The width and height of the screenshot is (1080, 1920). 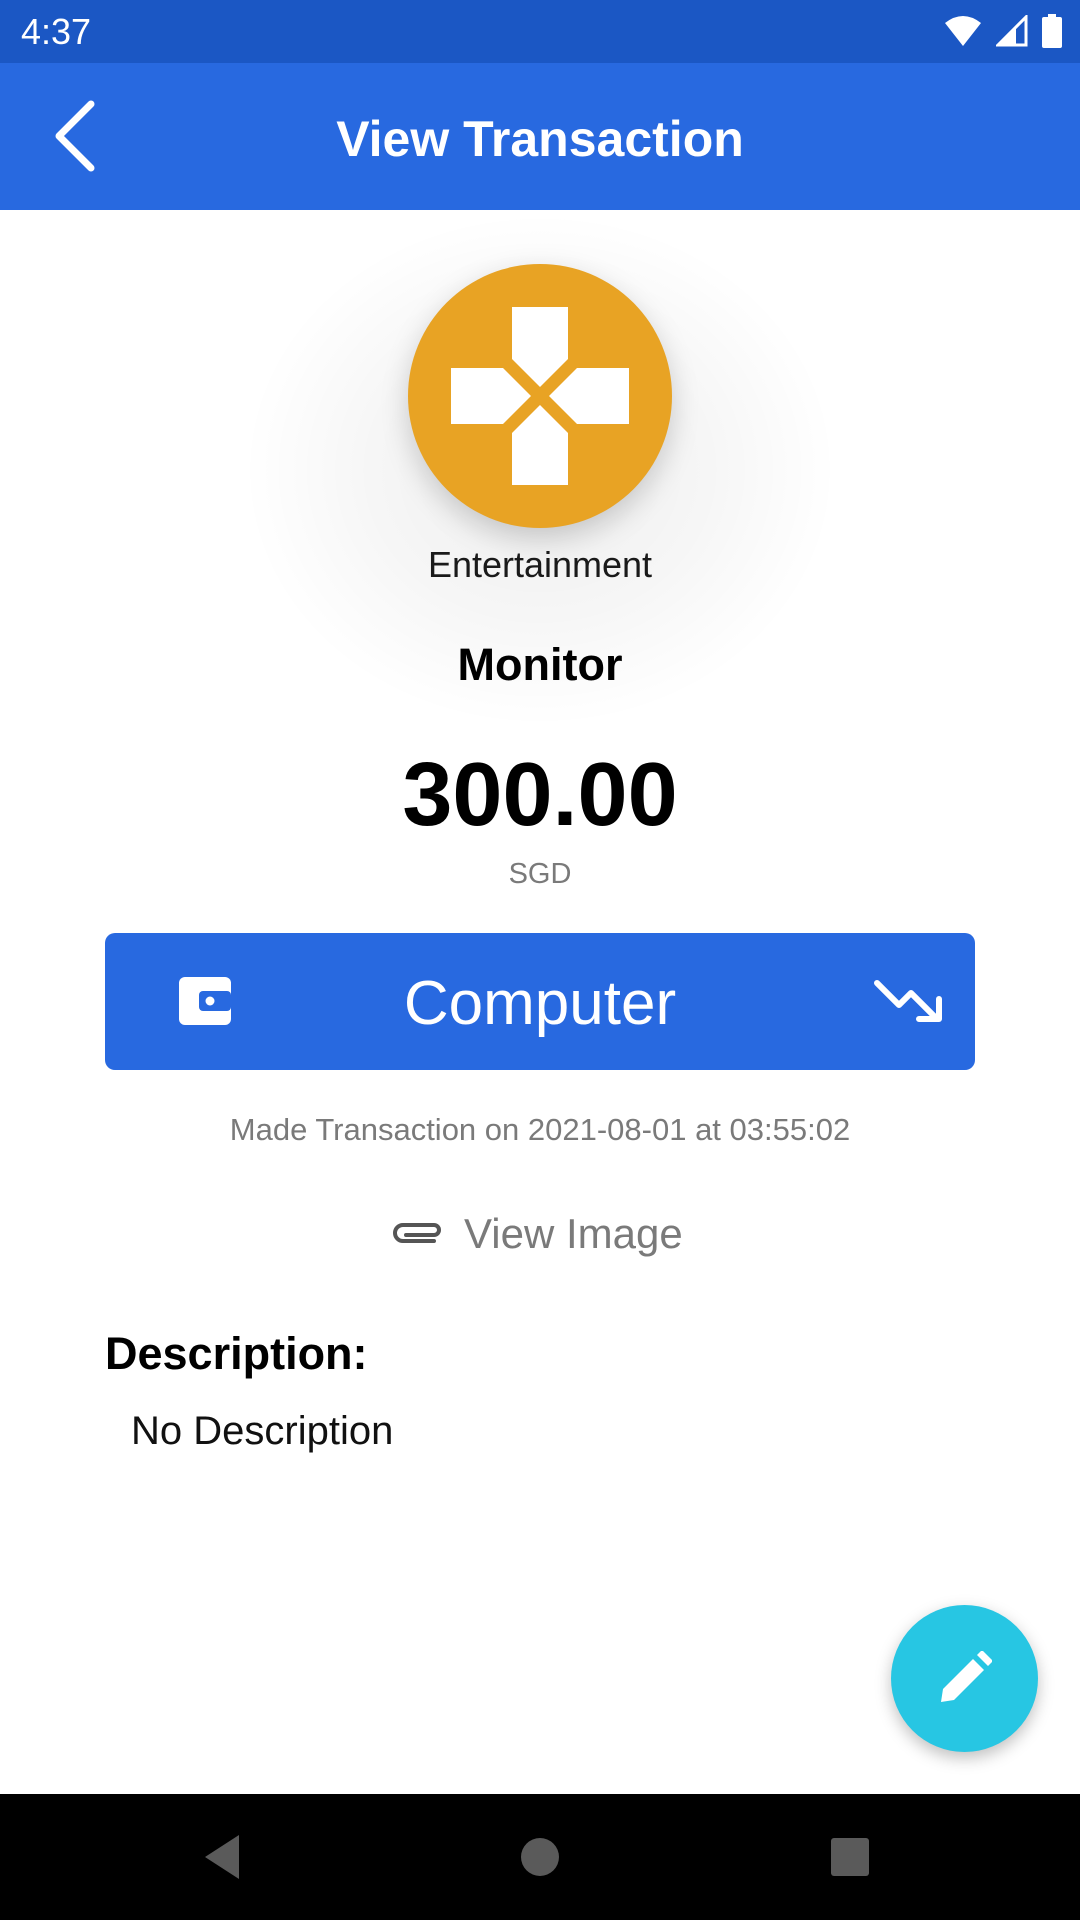 What do you see at coordinates (540, 31) in the screenshot?
I see `status-bar: 4:37` at bounding box center [540, 31].